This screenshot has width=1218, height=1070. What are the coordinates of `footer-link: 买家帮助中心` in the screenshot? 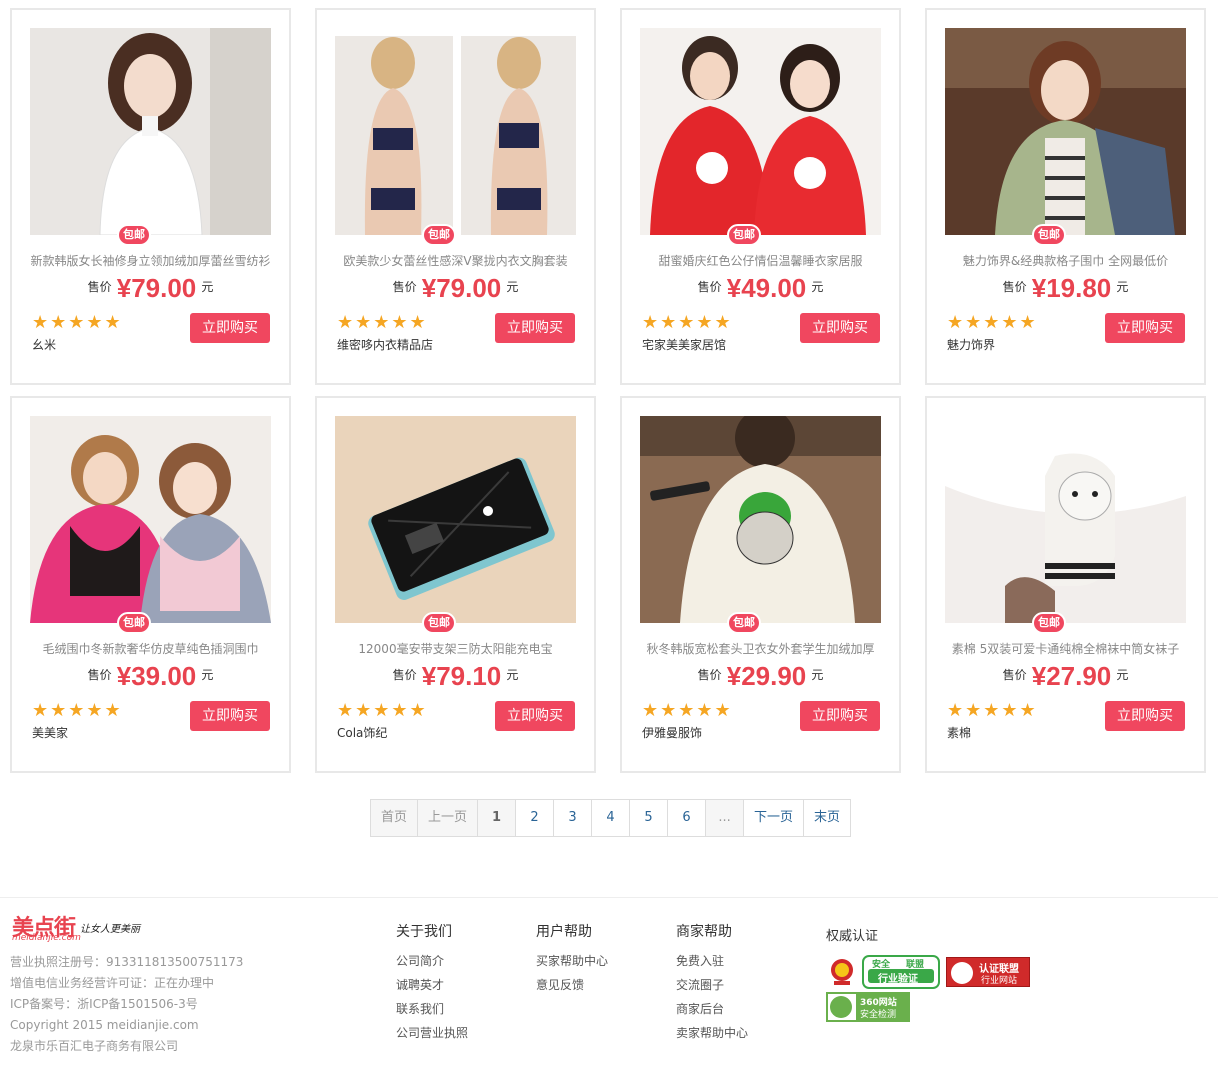 It's located at (572, 961).